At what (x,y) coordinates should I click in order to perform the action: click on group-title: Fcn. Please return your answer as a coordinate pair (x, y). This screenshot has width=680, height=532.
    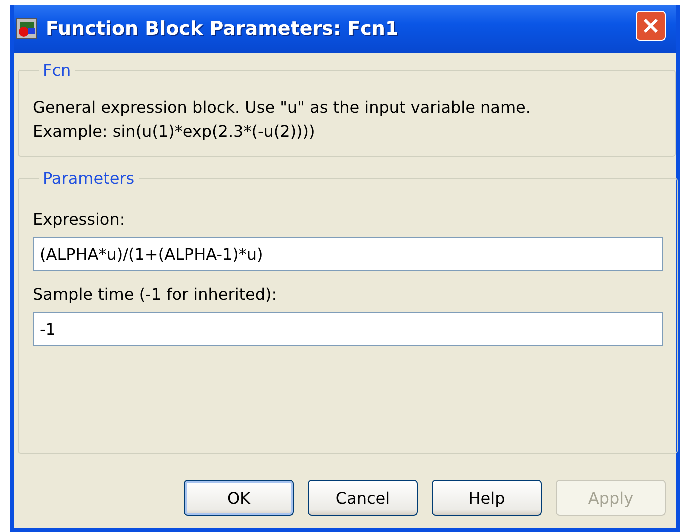
    Looking at the image, I should click on (57, 70).